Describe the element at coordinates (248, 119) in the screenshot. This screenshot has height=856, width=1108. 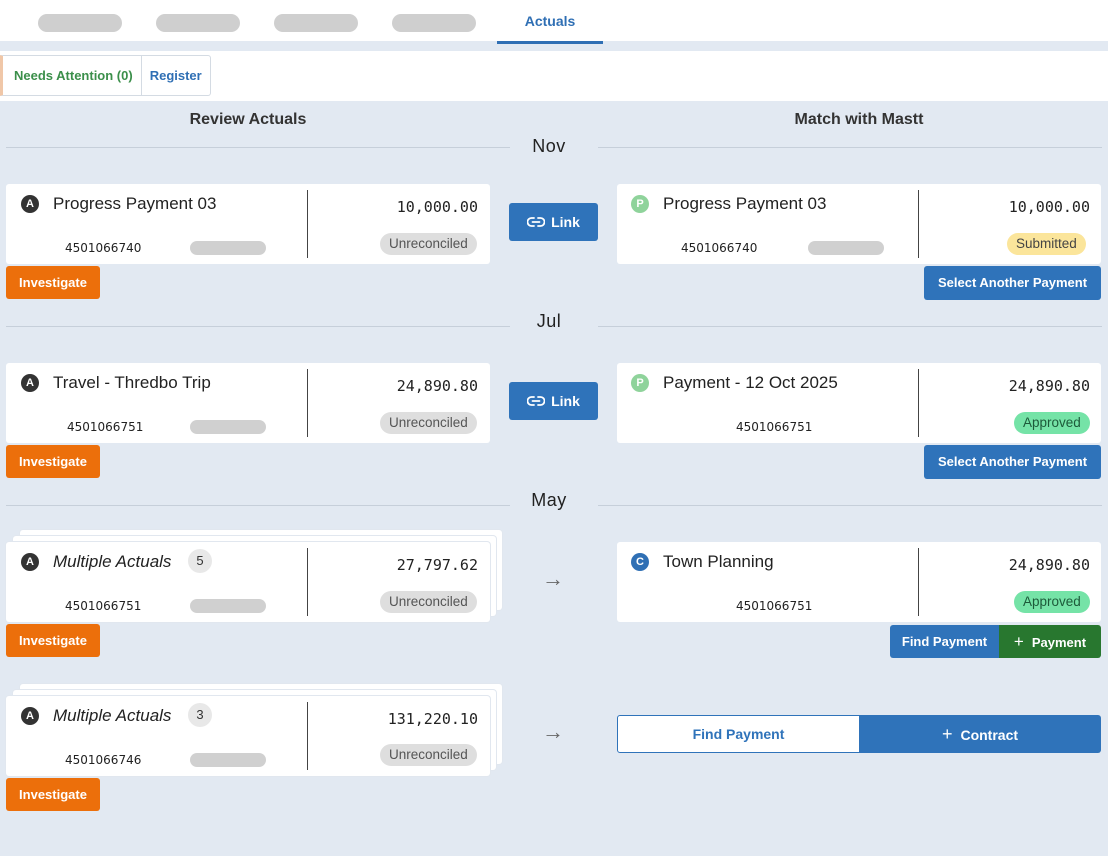
I see `review-actuals-heading: Review Actuals` at that location.